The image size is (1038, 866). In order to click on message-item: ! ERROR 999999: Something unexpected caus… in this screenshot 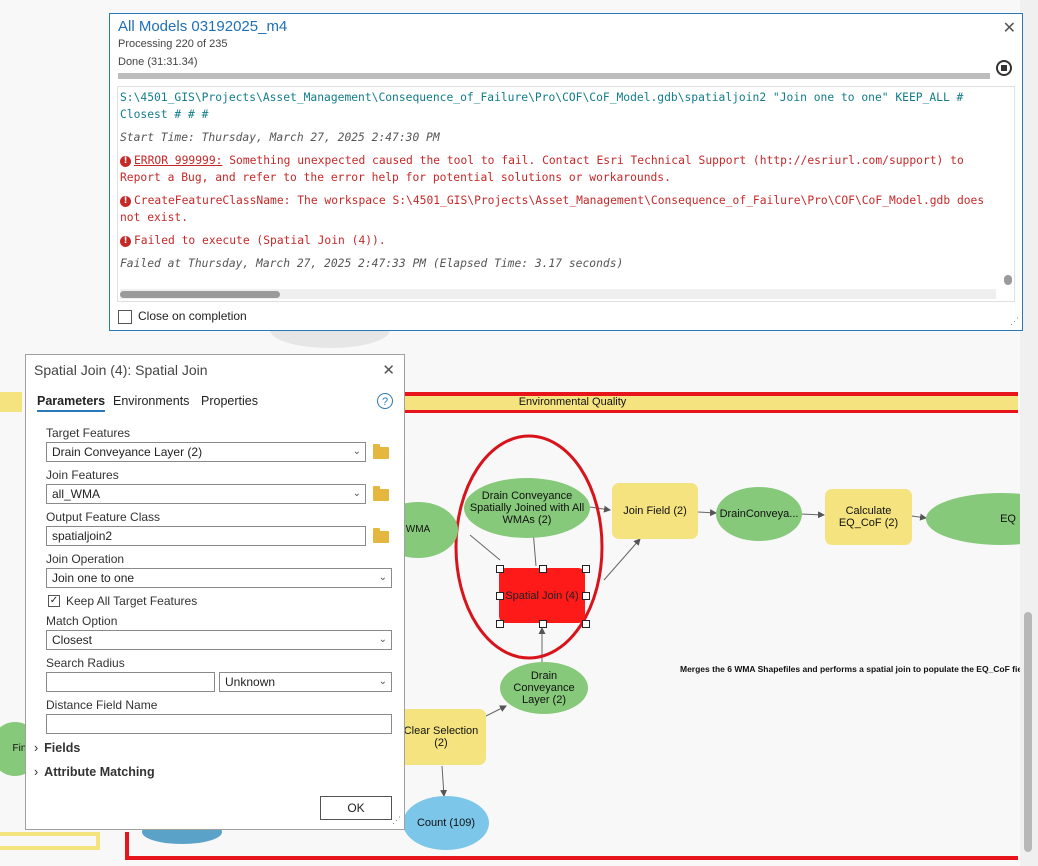, I will do `click(558, 169)`.